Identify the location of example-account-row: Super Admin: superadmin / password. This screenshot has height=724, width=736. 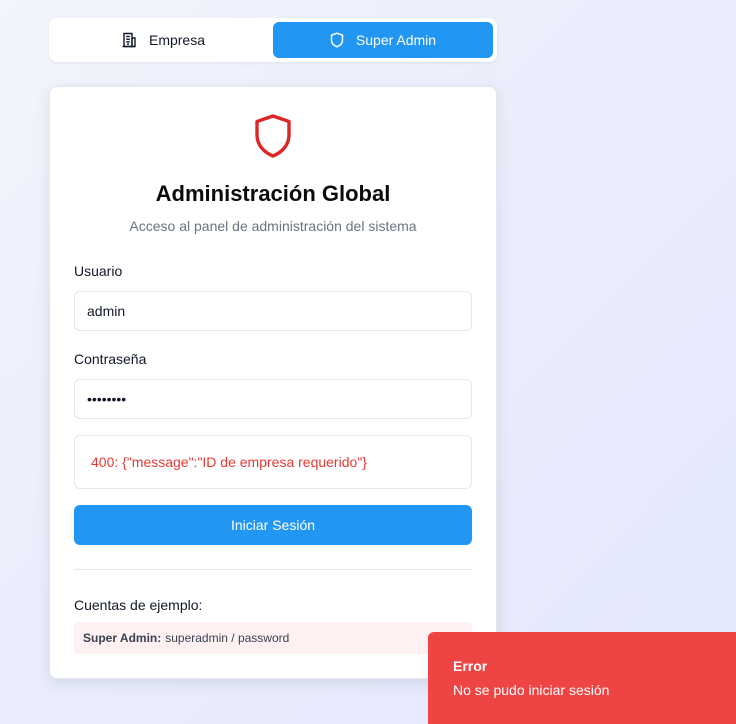
(273, 638).